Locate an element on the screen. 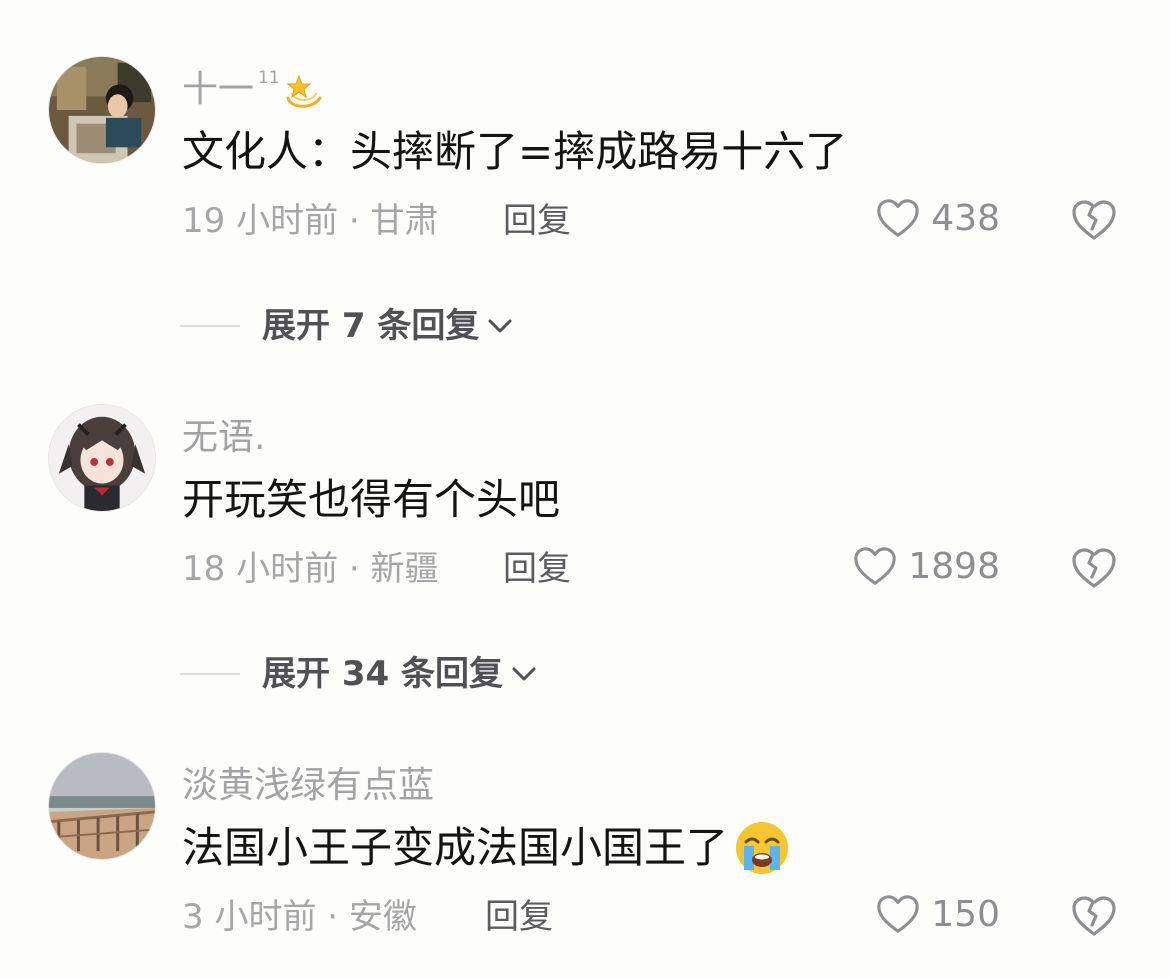 The image size is (1170, 978). like-count: 150 is located at coordinates (965, 914).